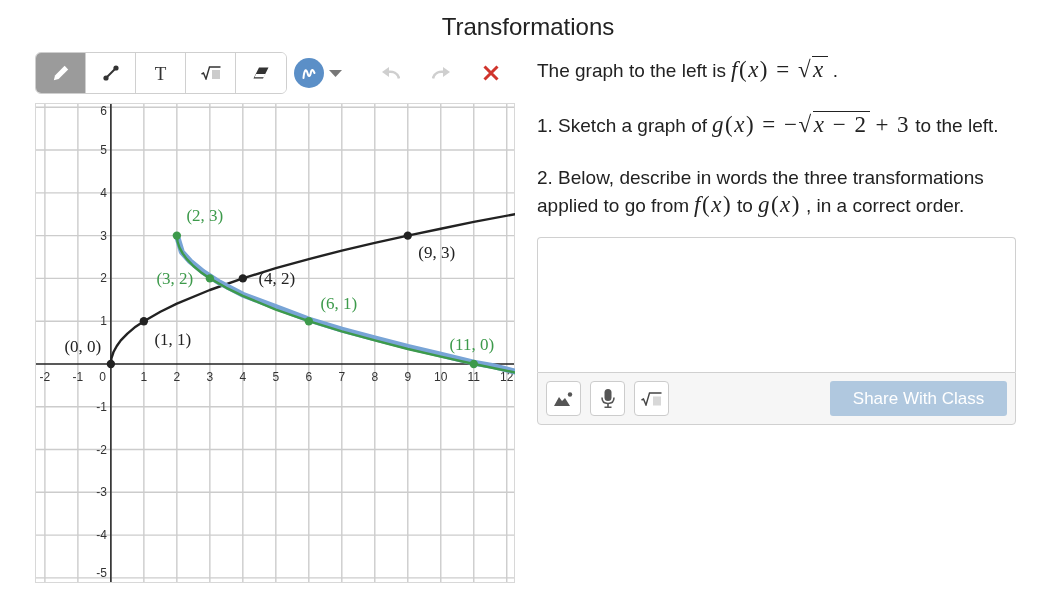 This screenshot has height=604, width=1056. Describe the element at coordinates (101, 492) in the screenshot. I see `axis-tick-label: -3` at that location.